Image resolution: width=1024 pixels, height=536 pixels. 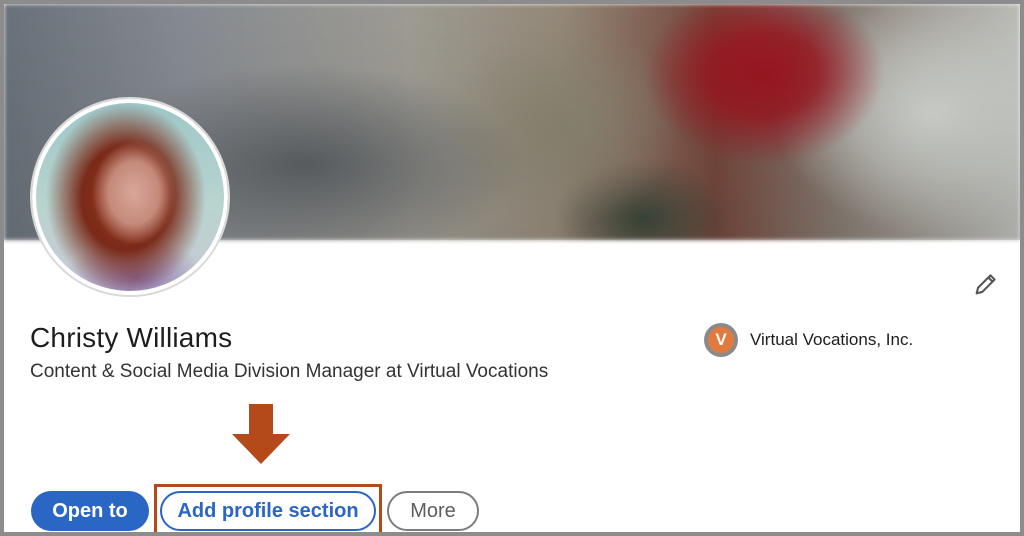 I want to click on avatar, so click(x=130, y=197).